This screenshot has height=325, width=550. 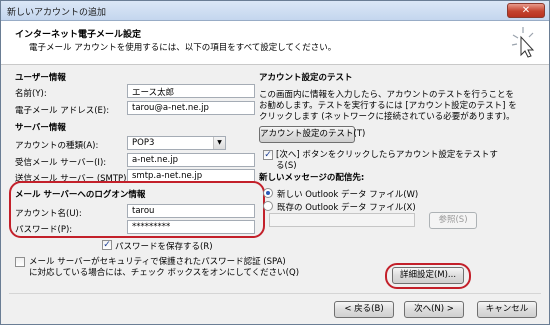 What do you see at coordinates (191, 227) in the screenshot?
I see `password-input: *********` at bounding box center [191, 227].